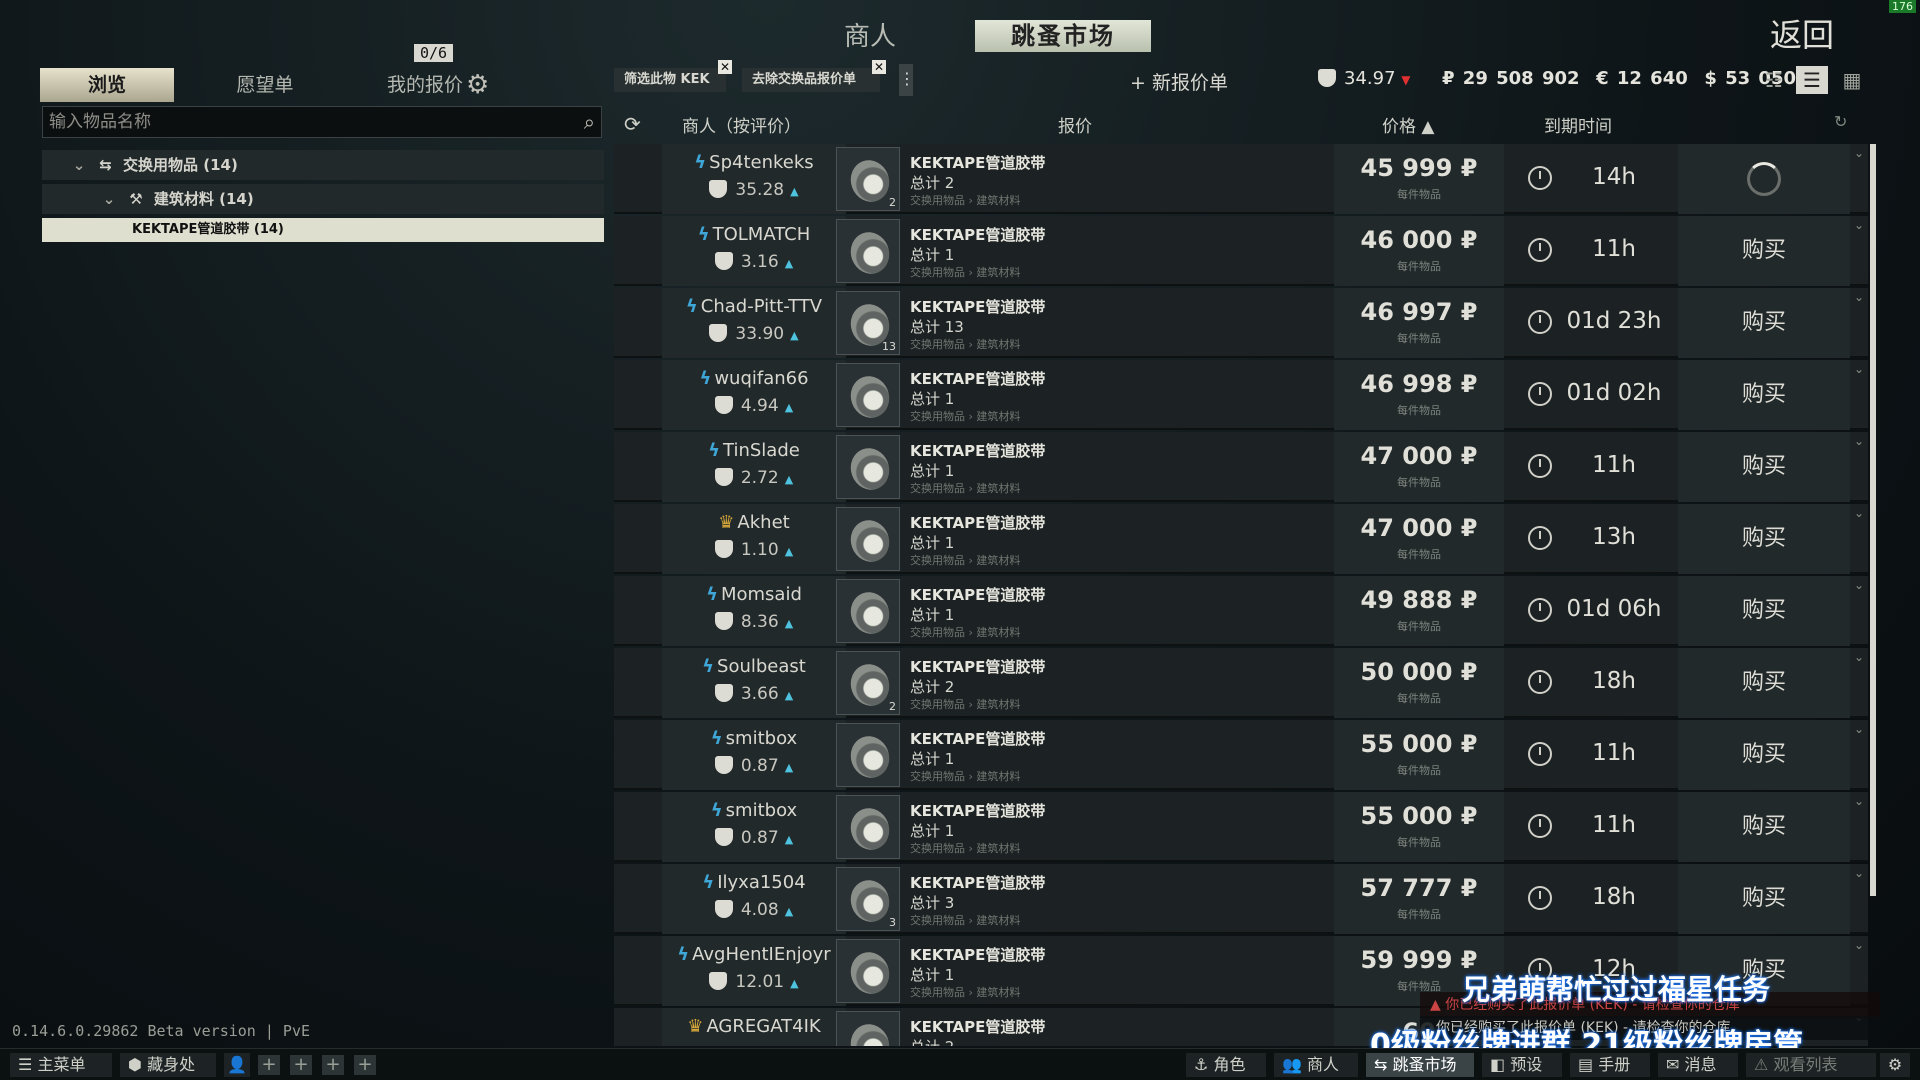 This screenshot has width=1920, height=1080. Describe the element at coordinates (303, 122) in the screenshot. I see `search-input` at that location.